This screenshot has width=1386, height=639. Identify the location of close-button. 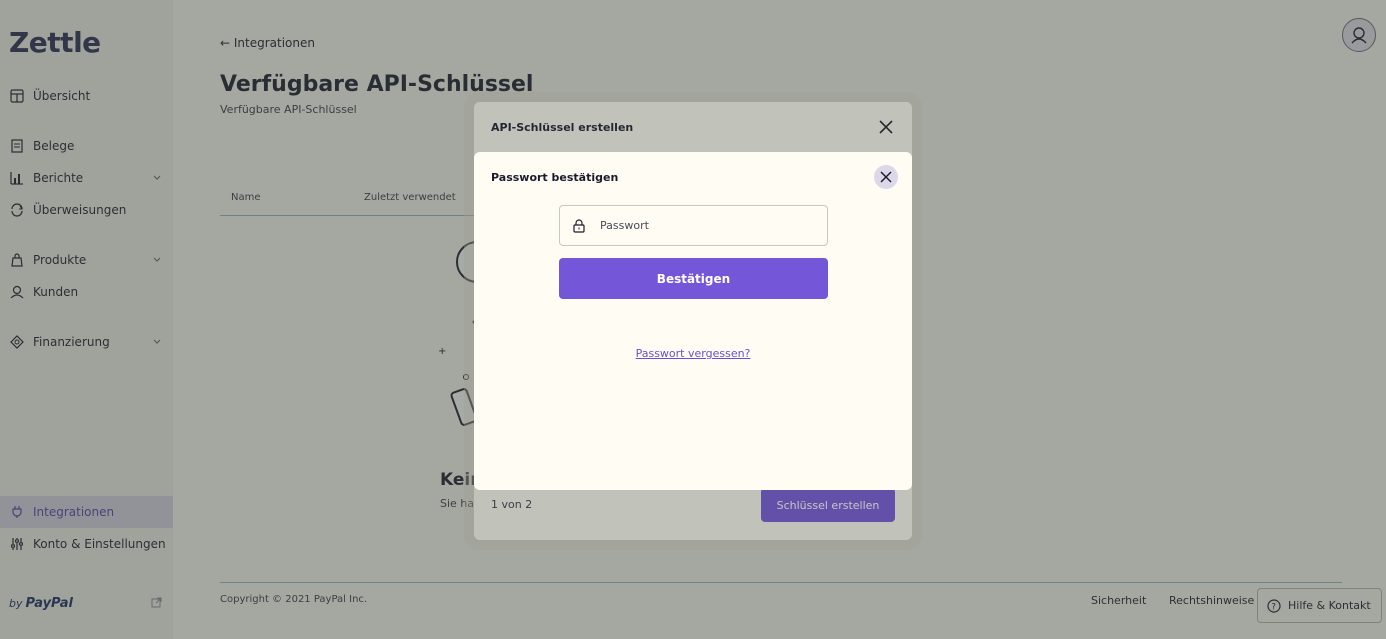
(886, 177).